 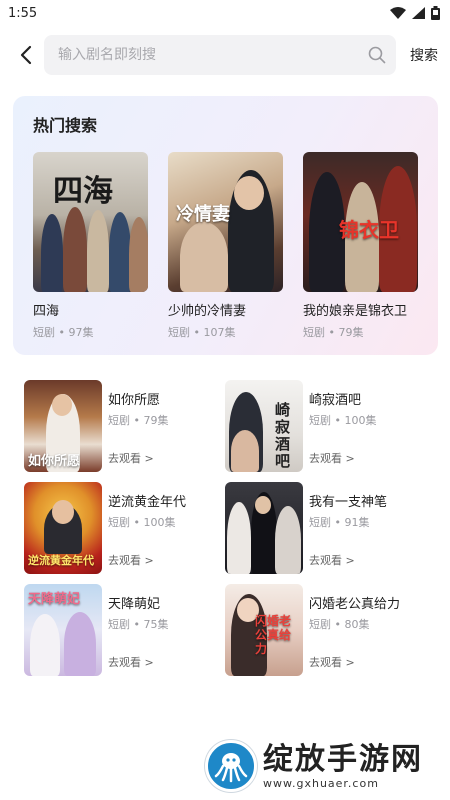 What do you see at coordinates (348, 502) in the screenshot?
I see `drama-title: 我有一支神笔` at bounding box center [348, 502].